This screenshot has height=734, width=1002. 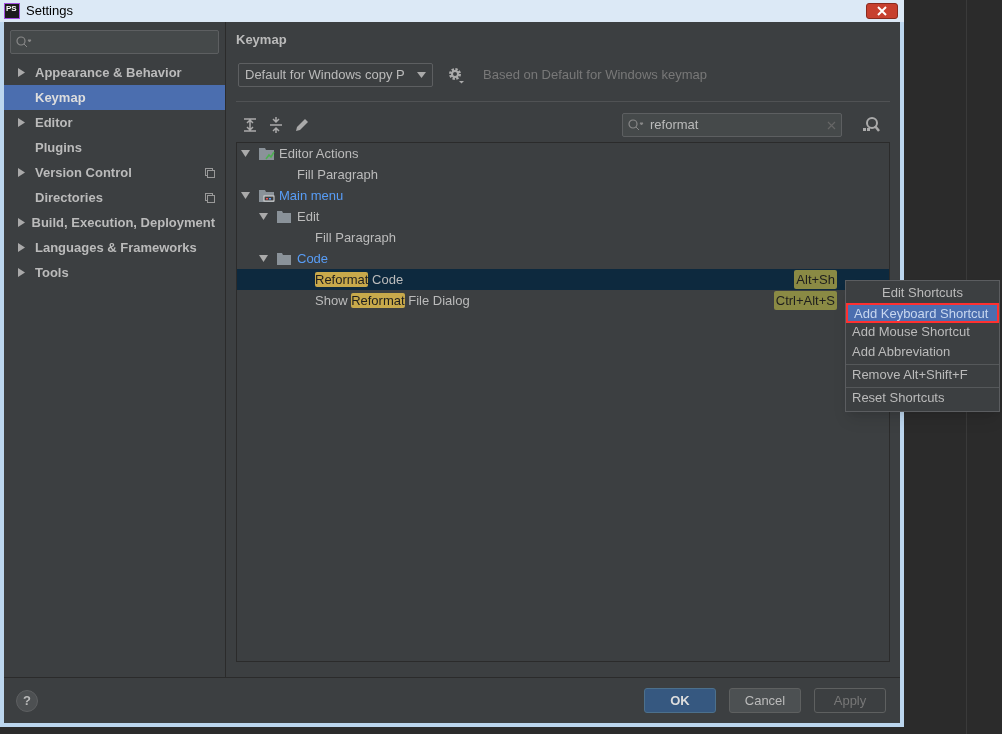 I want to click on dialog-button: Cancel, so click(x=765, y=700).